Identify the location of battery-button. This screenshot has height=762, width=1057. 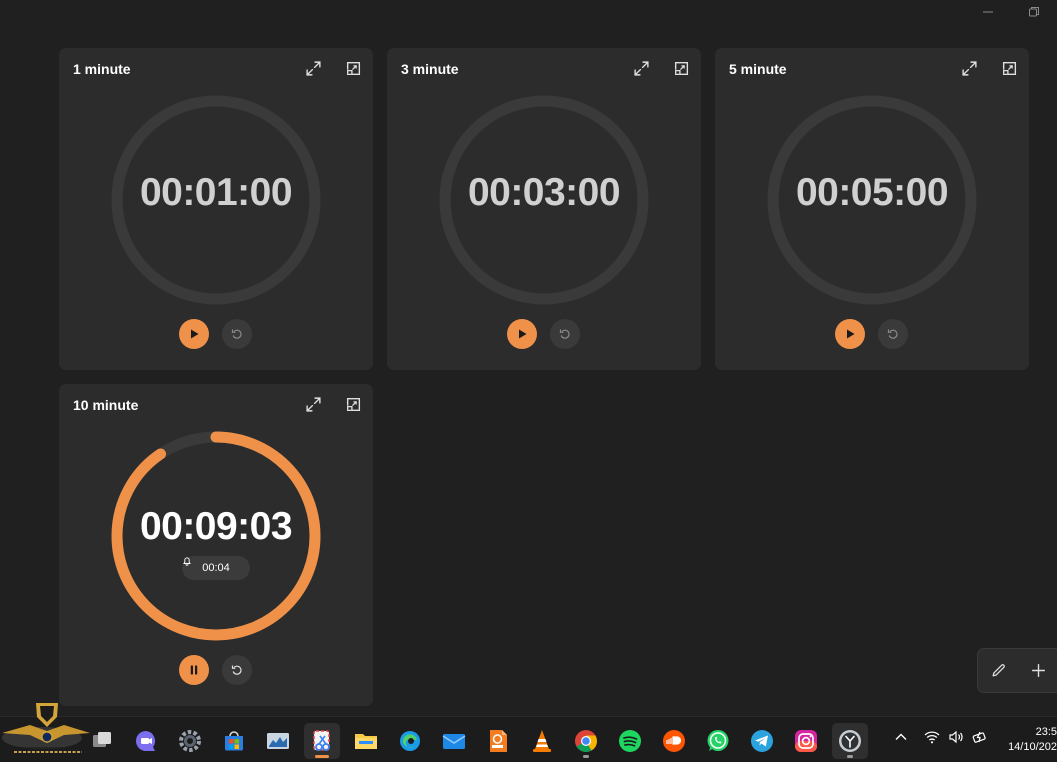
(980, 737).